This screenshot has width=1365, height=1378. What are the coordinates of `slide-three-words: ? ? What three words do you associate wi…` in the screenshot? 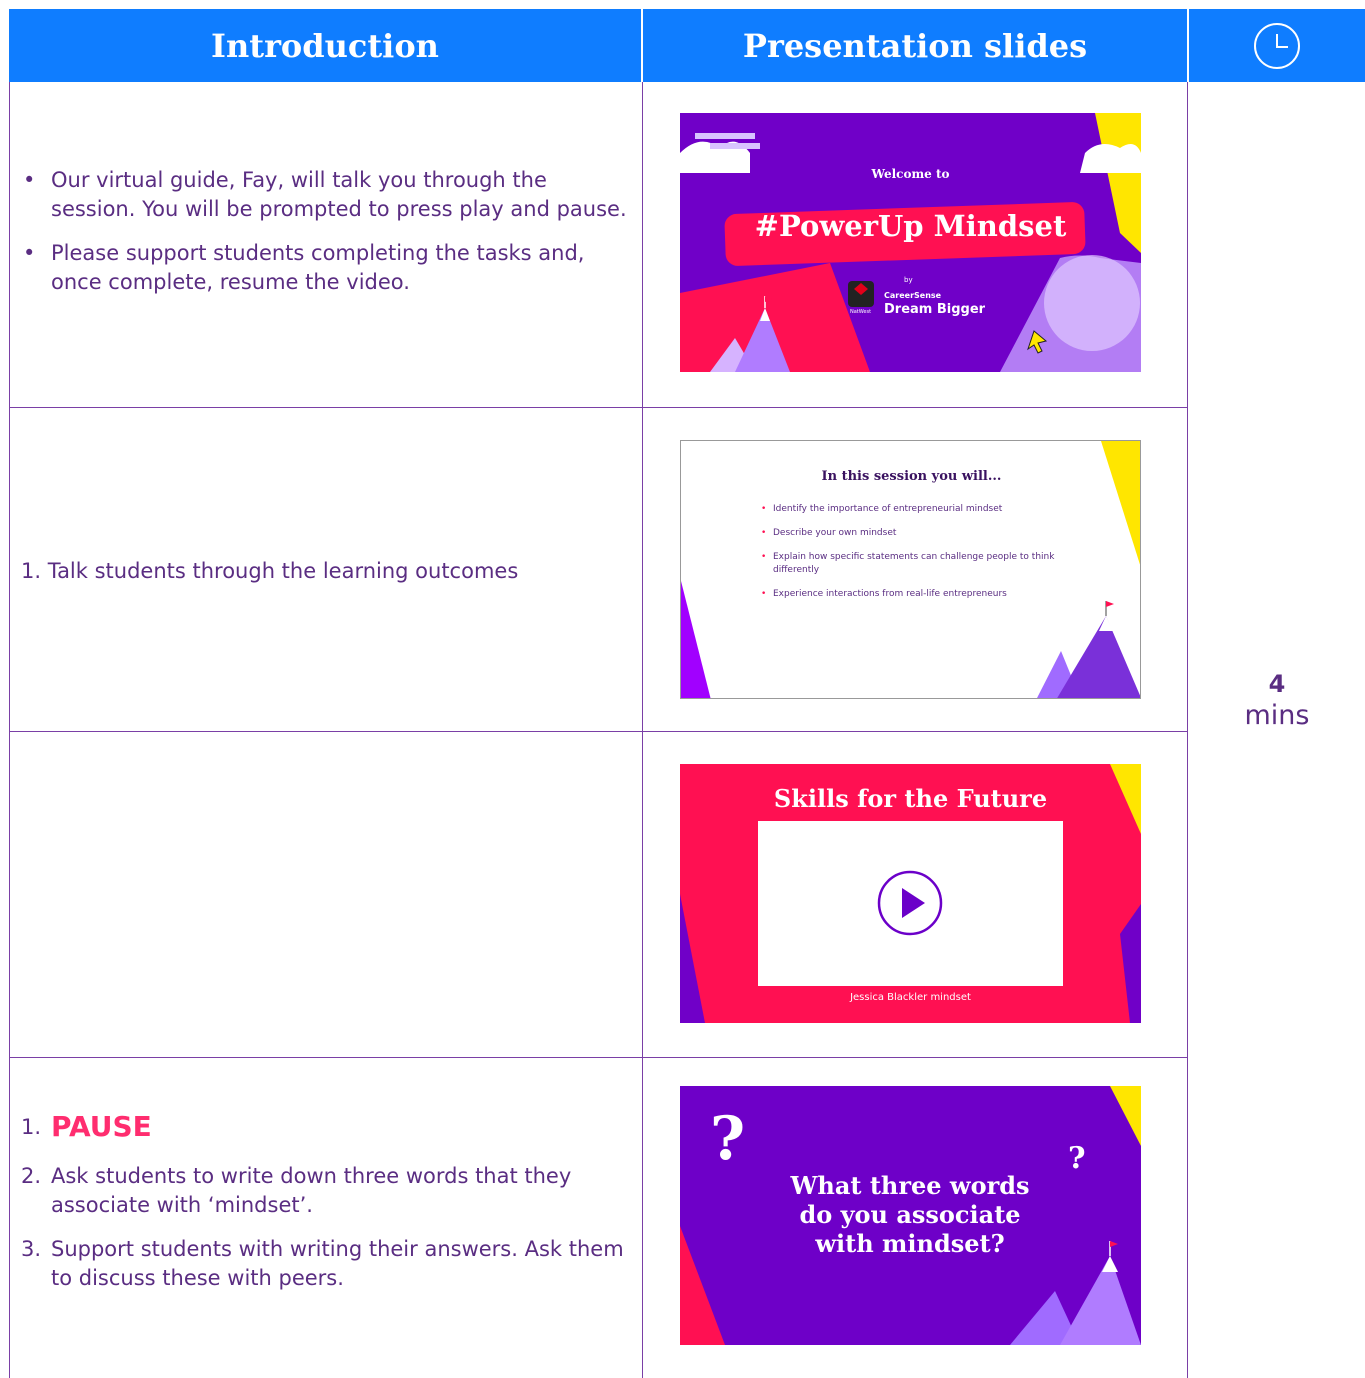 It's located at (910, 1215).